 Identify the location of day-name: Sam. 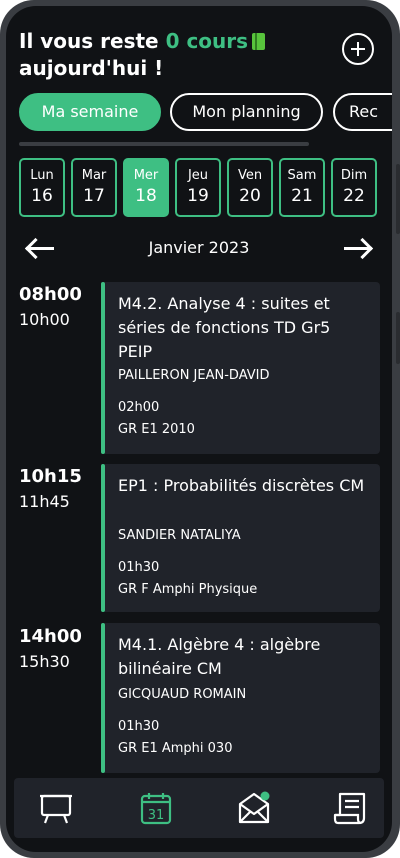
(302, 175).